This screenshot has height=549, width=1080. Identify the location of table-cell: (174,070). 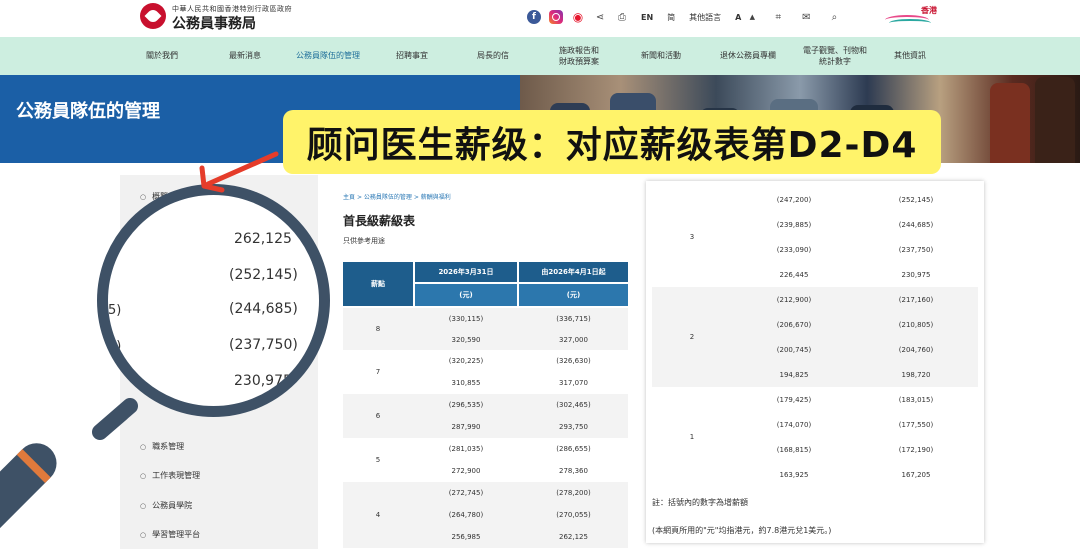
(794, 424).